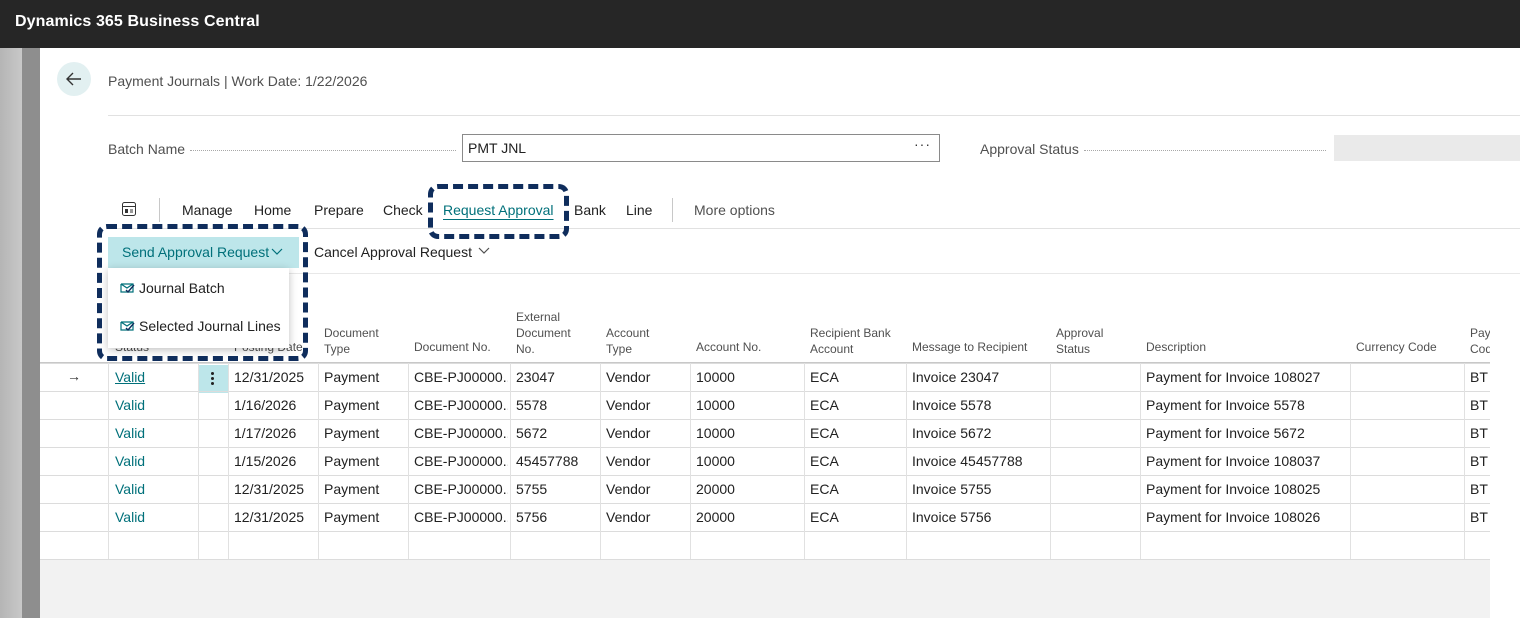 The height and width of the screenshot is (618, 1520). What do you see at coordinates (351, 341) in the screenshot?
I see `column-header-document-type: Document Type` at bounding box center [351, 341].